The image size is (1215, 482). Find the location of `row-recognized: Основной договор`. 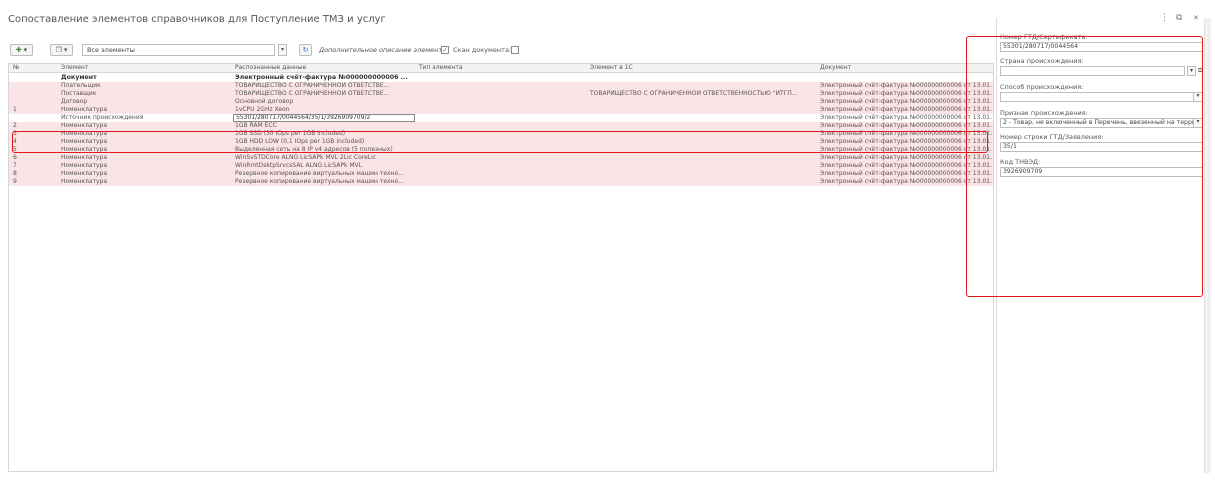

row-recognized: Основной договор is located at coordinates (264, 101).